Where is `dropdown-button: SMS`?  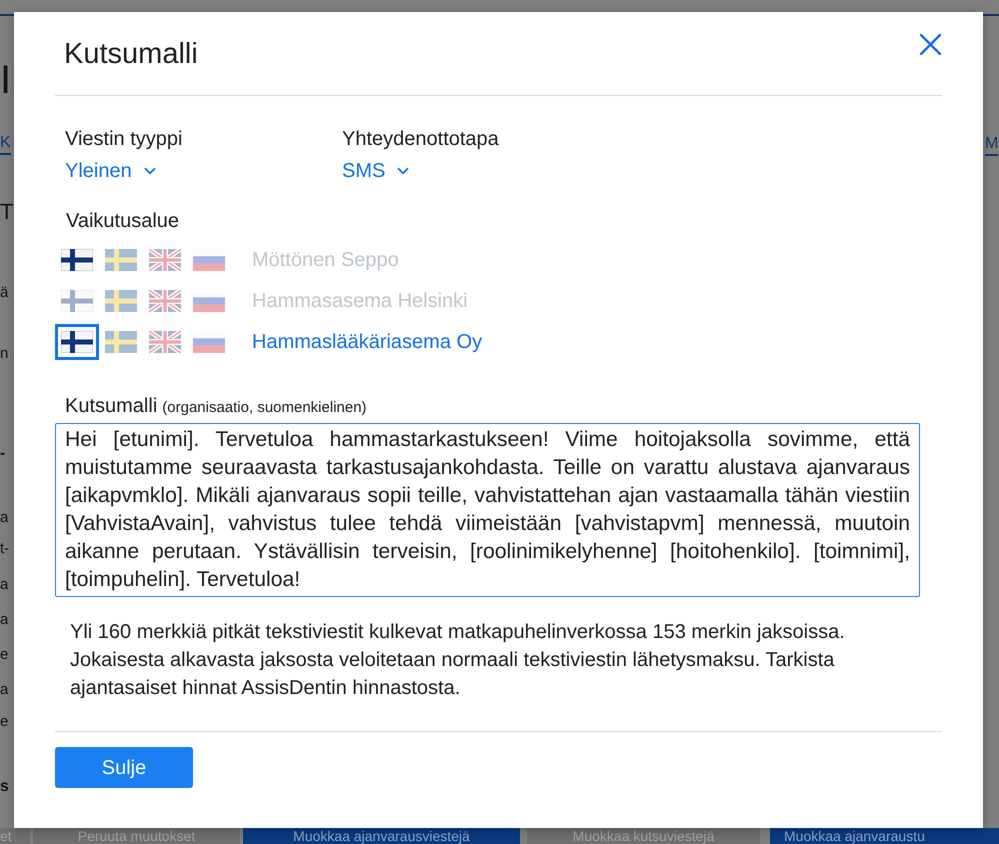
dropdown-button: SMS is located at coordinates (377, 171).